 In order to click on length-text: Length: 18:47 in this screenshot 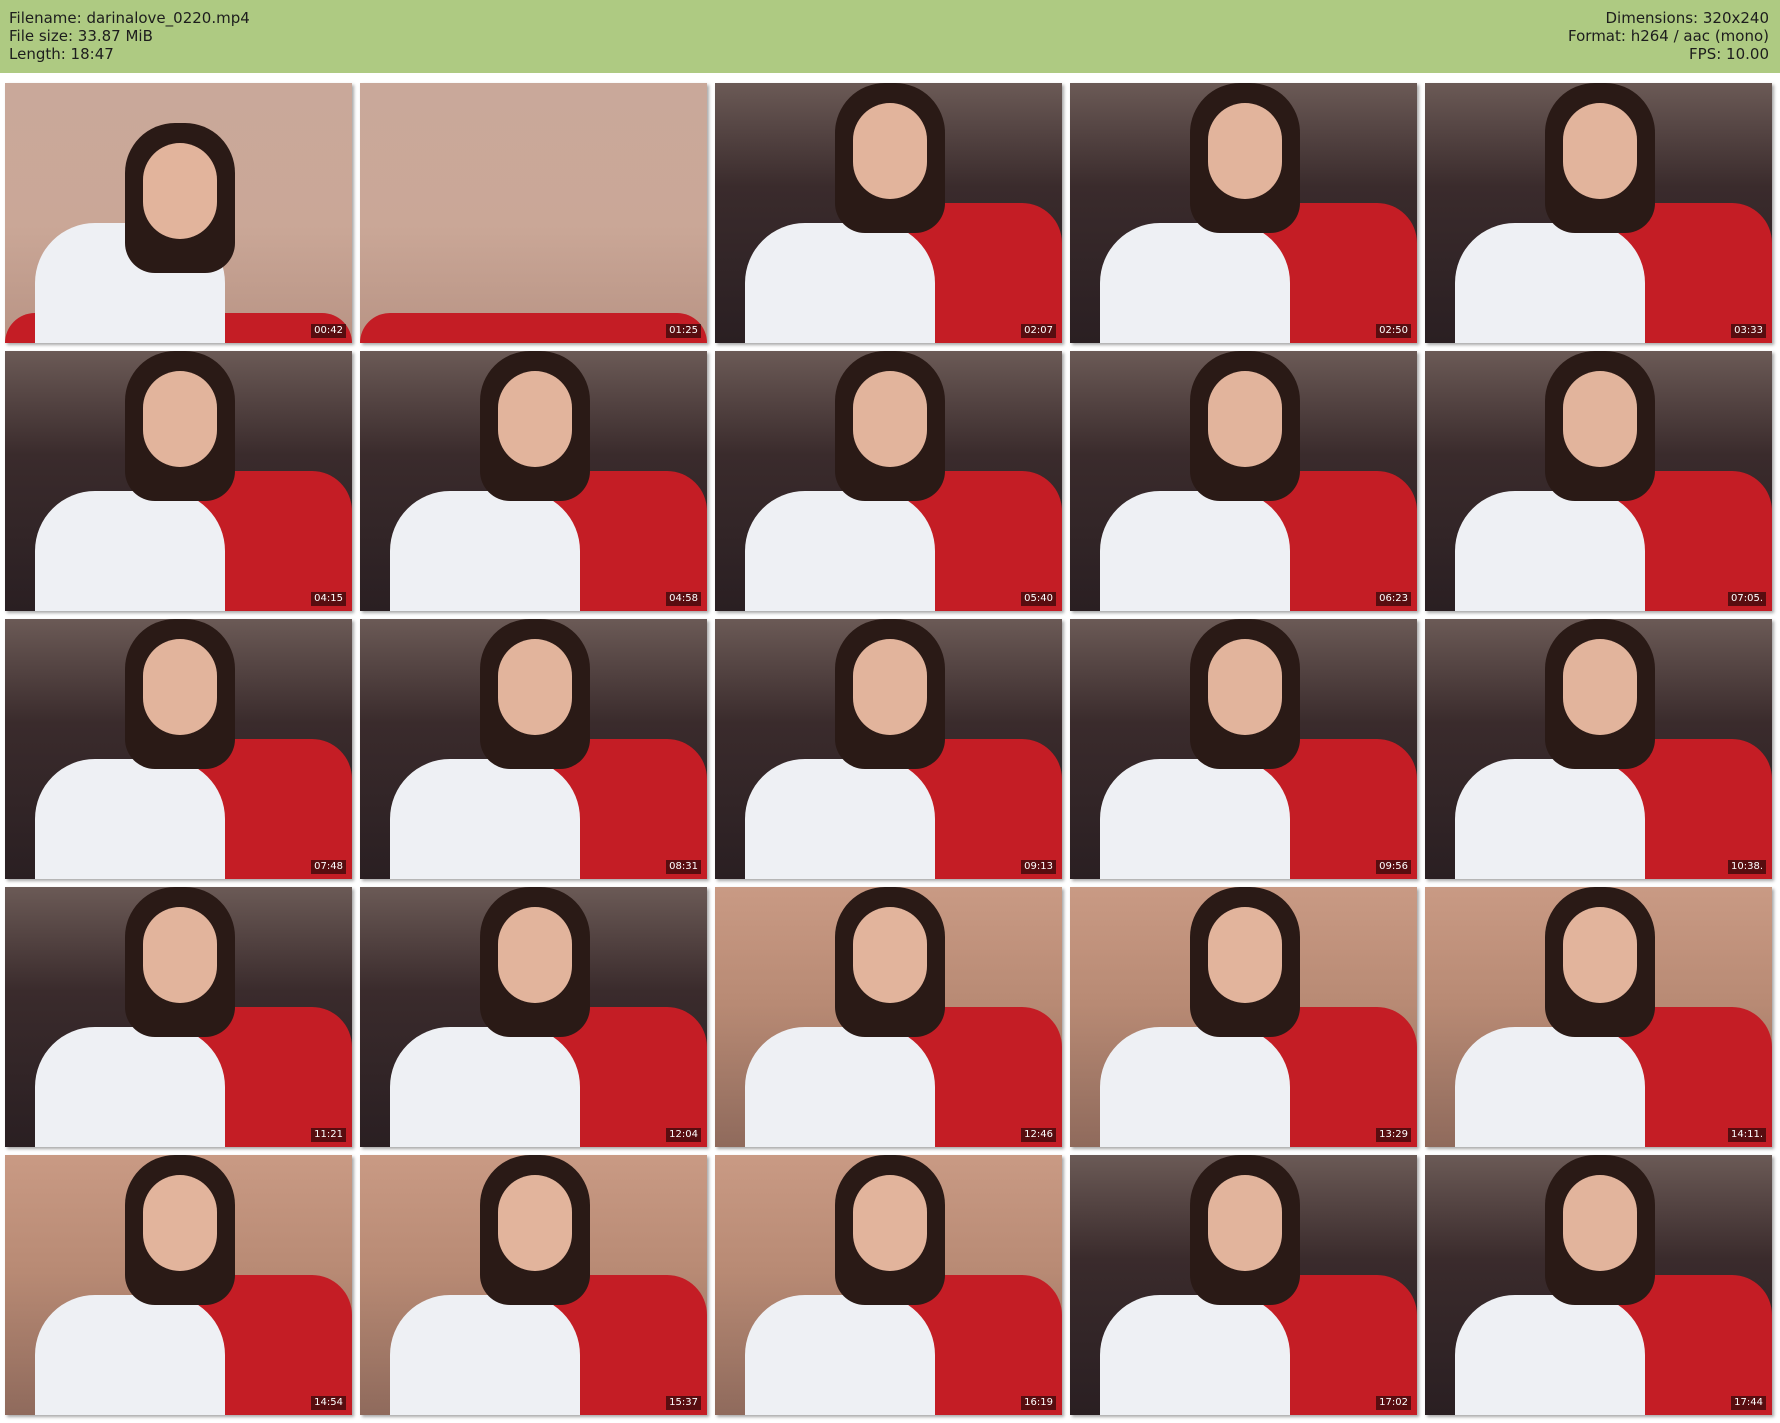, I will do `click(61, 54)`.